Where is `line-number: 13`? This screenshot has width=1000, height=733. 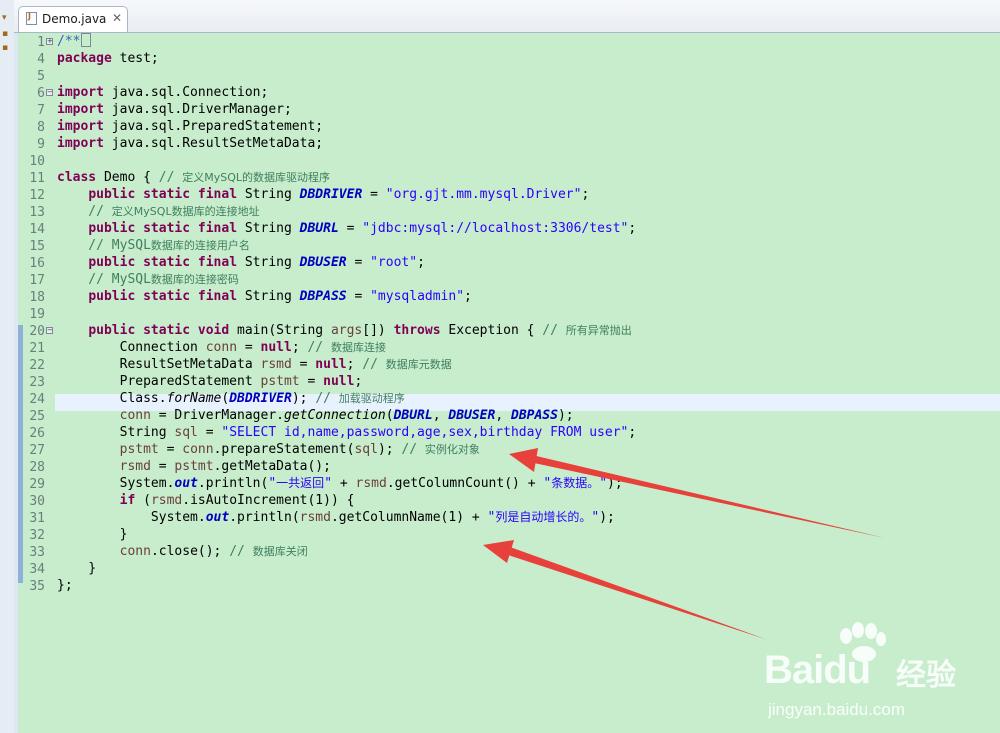
line-number: 13 is located at coordinates (37, 212).